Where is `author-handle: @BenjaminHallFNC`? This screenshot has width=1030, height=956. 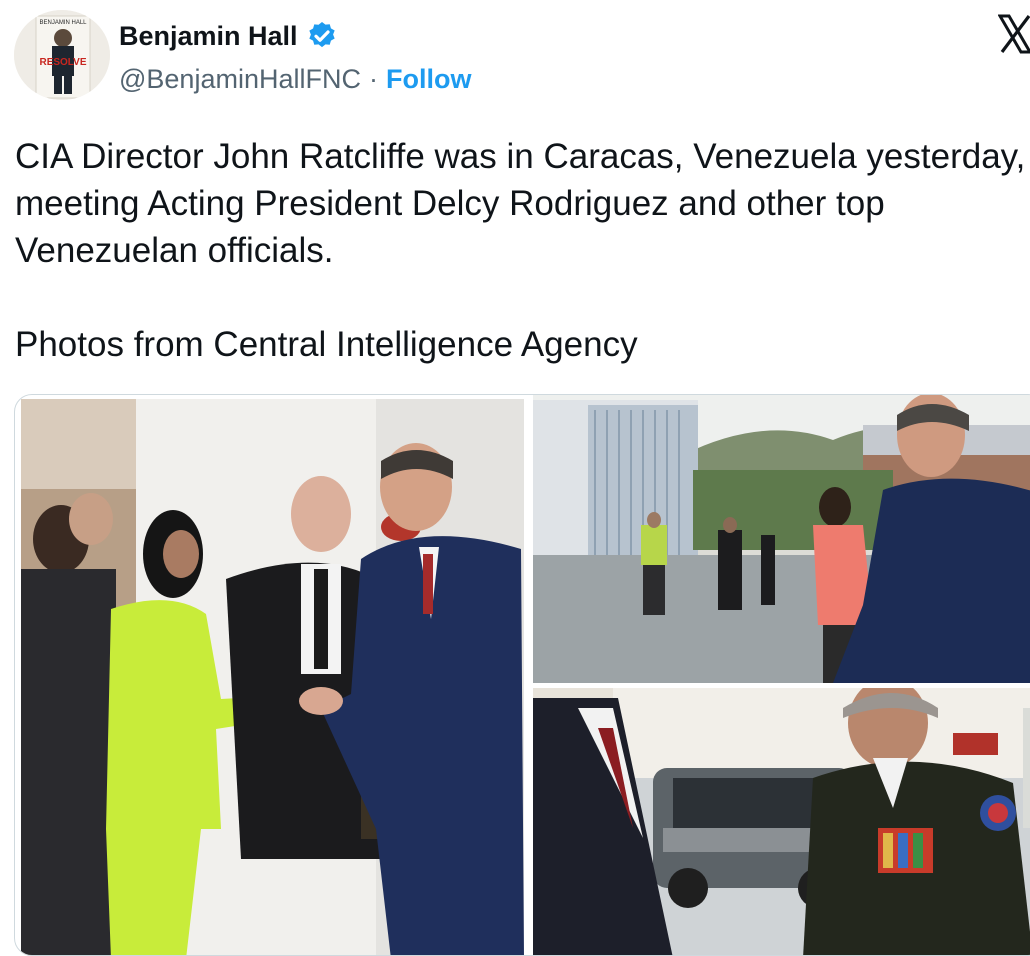
author-handle: @BenjaminHallFNC is located at coordinates (240, 79).